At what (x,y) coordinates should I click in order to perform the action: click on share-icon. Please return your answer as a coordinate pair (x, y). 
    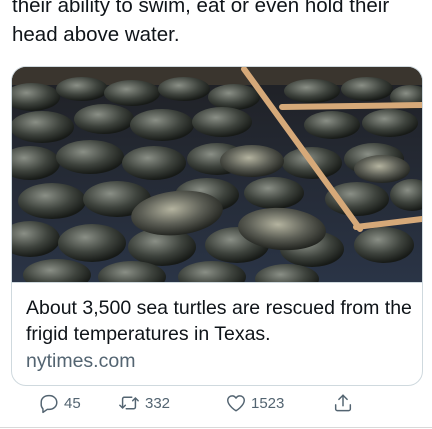
    Looking at the image, I should click on (343, 403).